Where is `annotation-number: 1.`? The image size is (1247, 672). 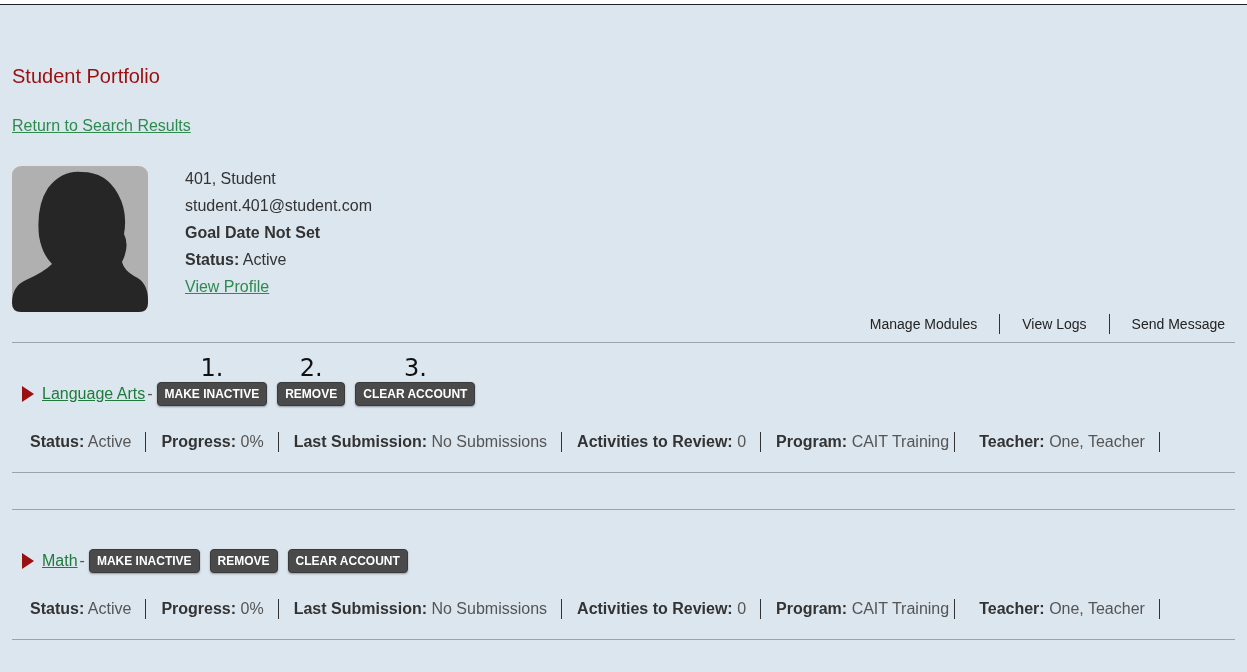 annotation-number: 1. is located at coordinates (212, 368).